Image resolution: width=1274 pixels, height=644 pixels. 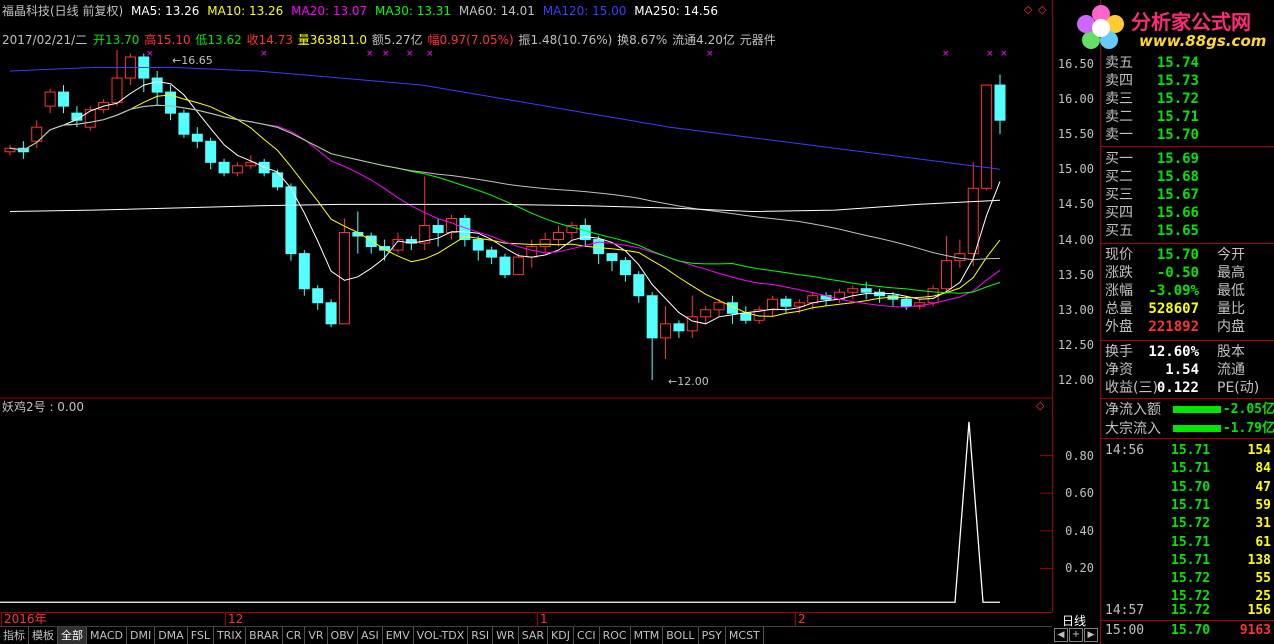 I want to click on scroll-right-button: ▶, so click(x=1091, y=635).